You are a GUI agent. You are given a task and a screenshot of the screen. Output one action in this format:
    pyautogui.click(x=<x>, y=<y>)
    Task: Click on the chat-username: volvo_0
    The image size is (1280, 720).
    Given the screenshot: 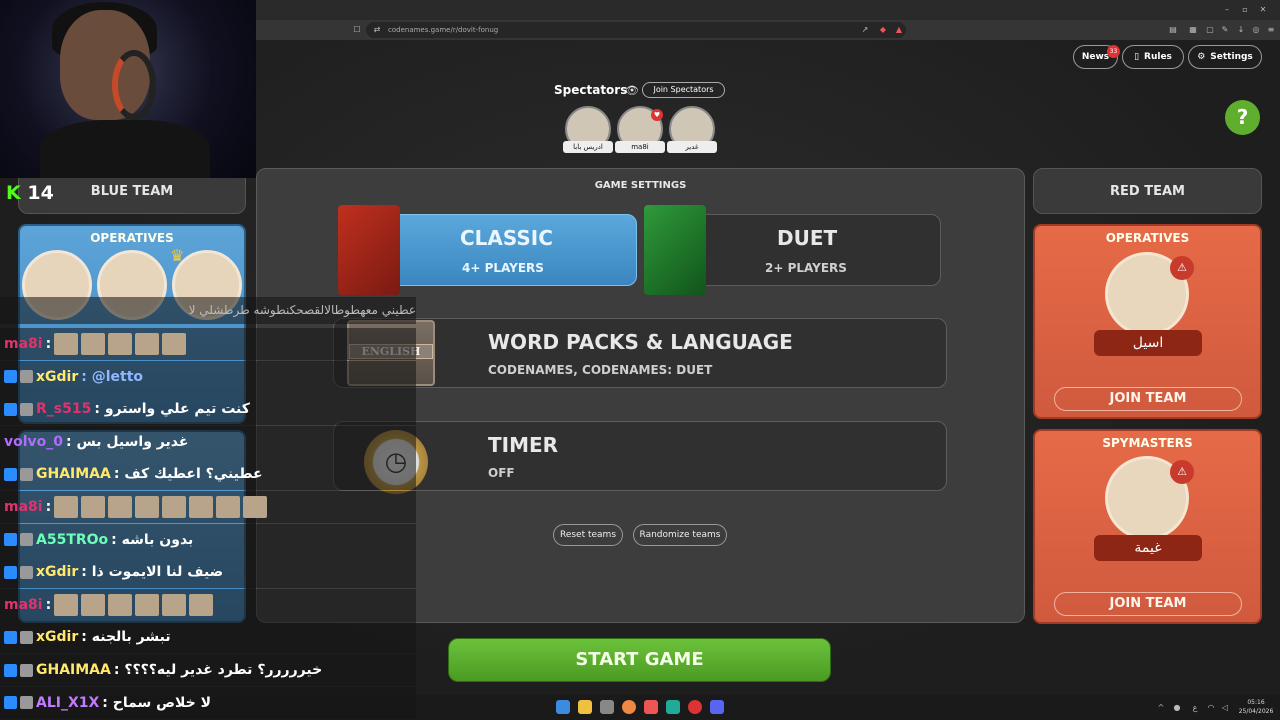 What is the action you would take?
    pyautogui.click(x=33, y=442)
    